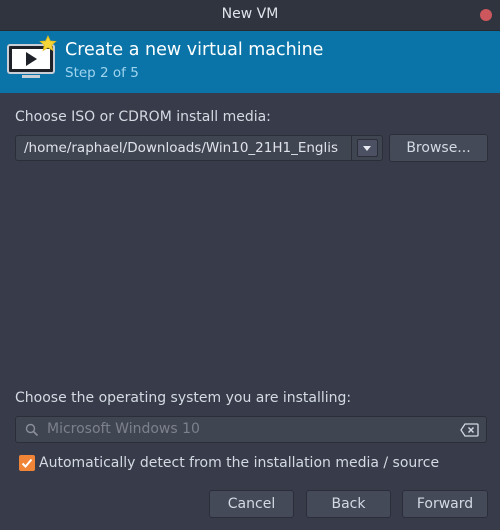  What do you see at coordinates (445, 504) in the screenshot?
I see `forward-button: Forward` at bounding box center [445, 504].